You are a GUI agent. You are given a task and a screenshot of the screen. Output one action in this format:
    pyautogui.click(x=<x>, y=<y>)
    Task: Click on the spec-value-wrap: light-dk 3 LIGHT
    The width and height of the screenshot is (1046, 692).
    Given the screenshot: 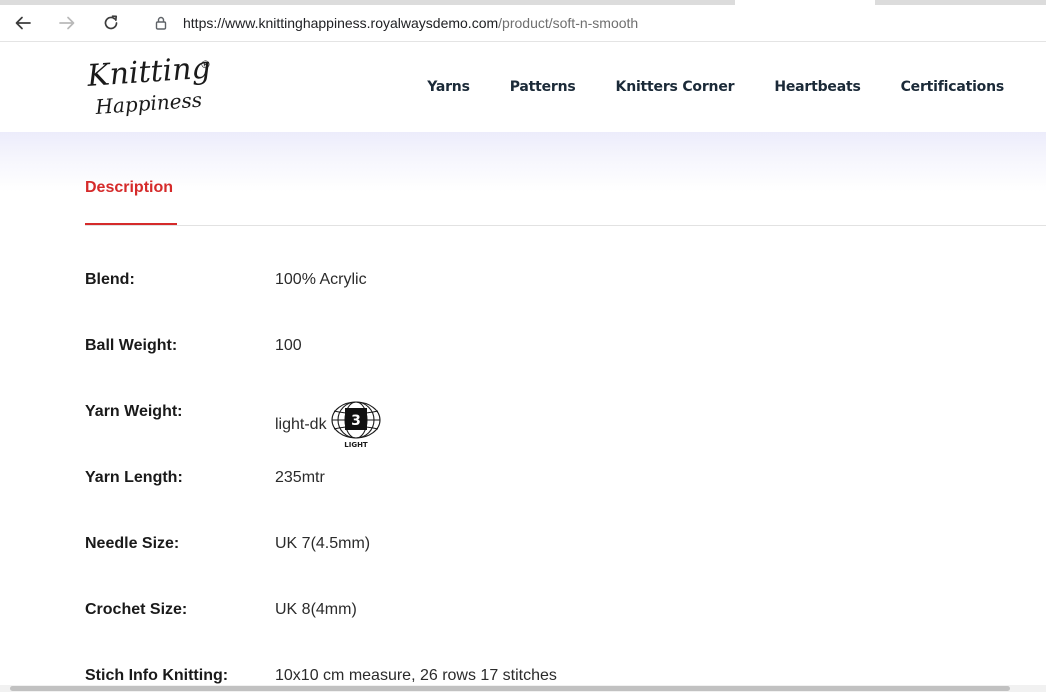 What is the action you would take?
    pyautogui.click(x=328, y=425)
    